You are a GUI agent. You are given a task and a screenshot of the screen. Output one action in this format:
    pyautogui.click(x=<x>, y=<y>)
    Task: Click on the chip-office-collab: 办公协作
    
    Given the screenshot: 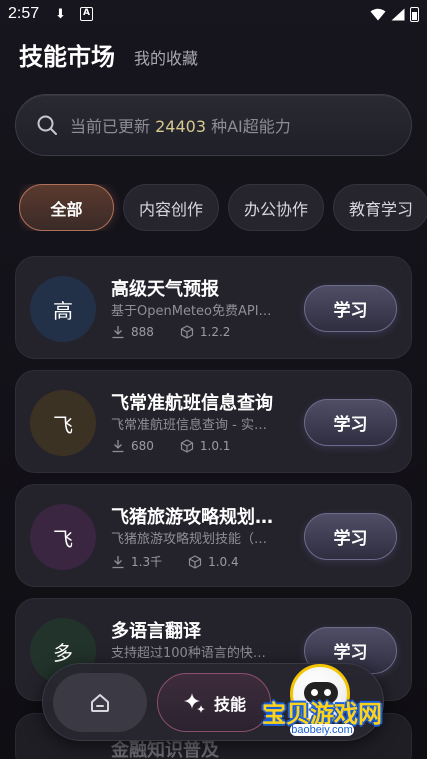 What is the action you would take?
    pyautogui.click(x=276, y=207)
    